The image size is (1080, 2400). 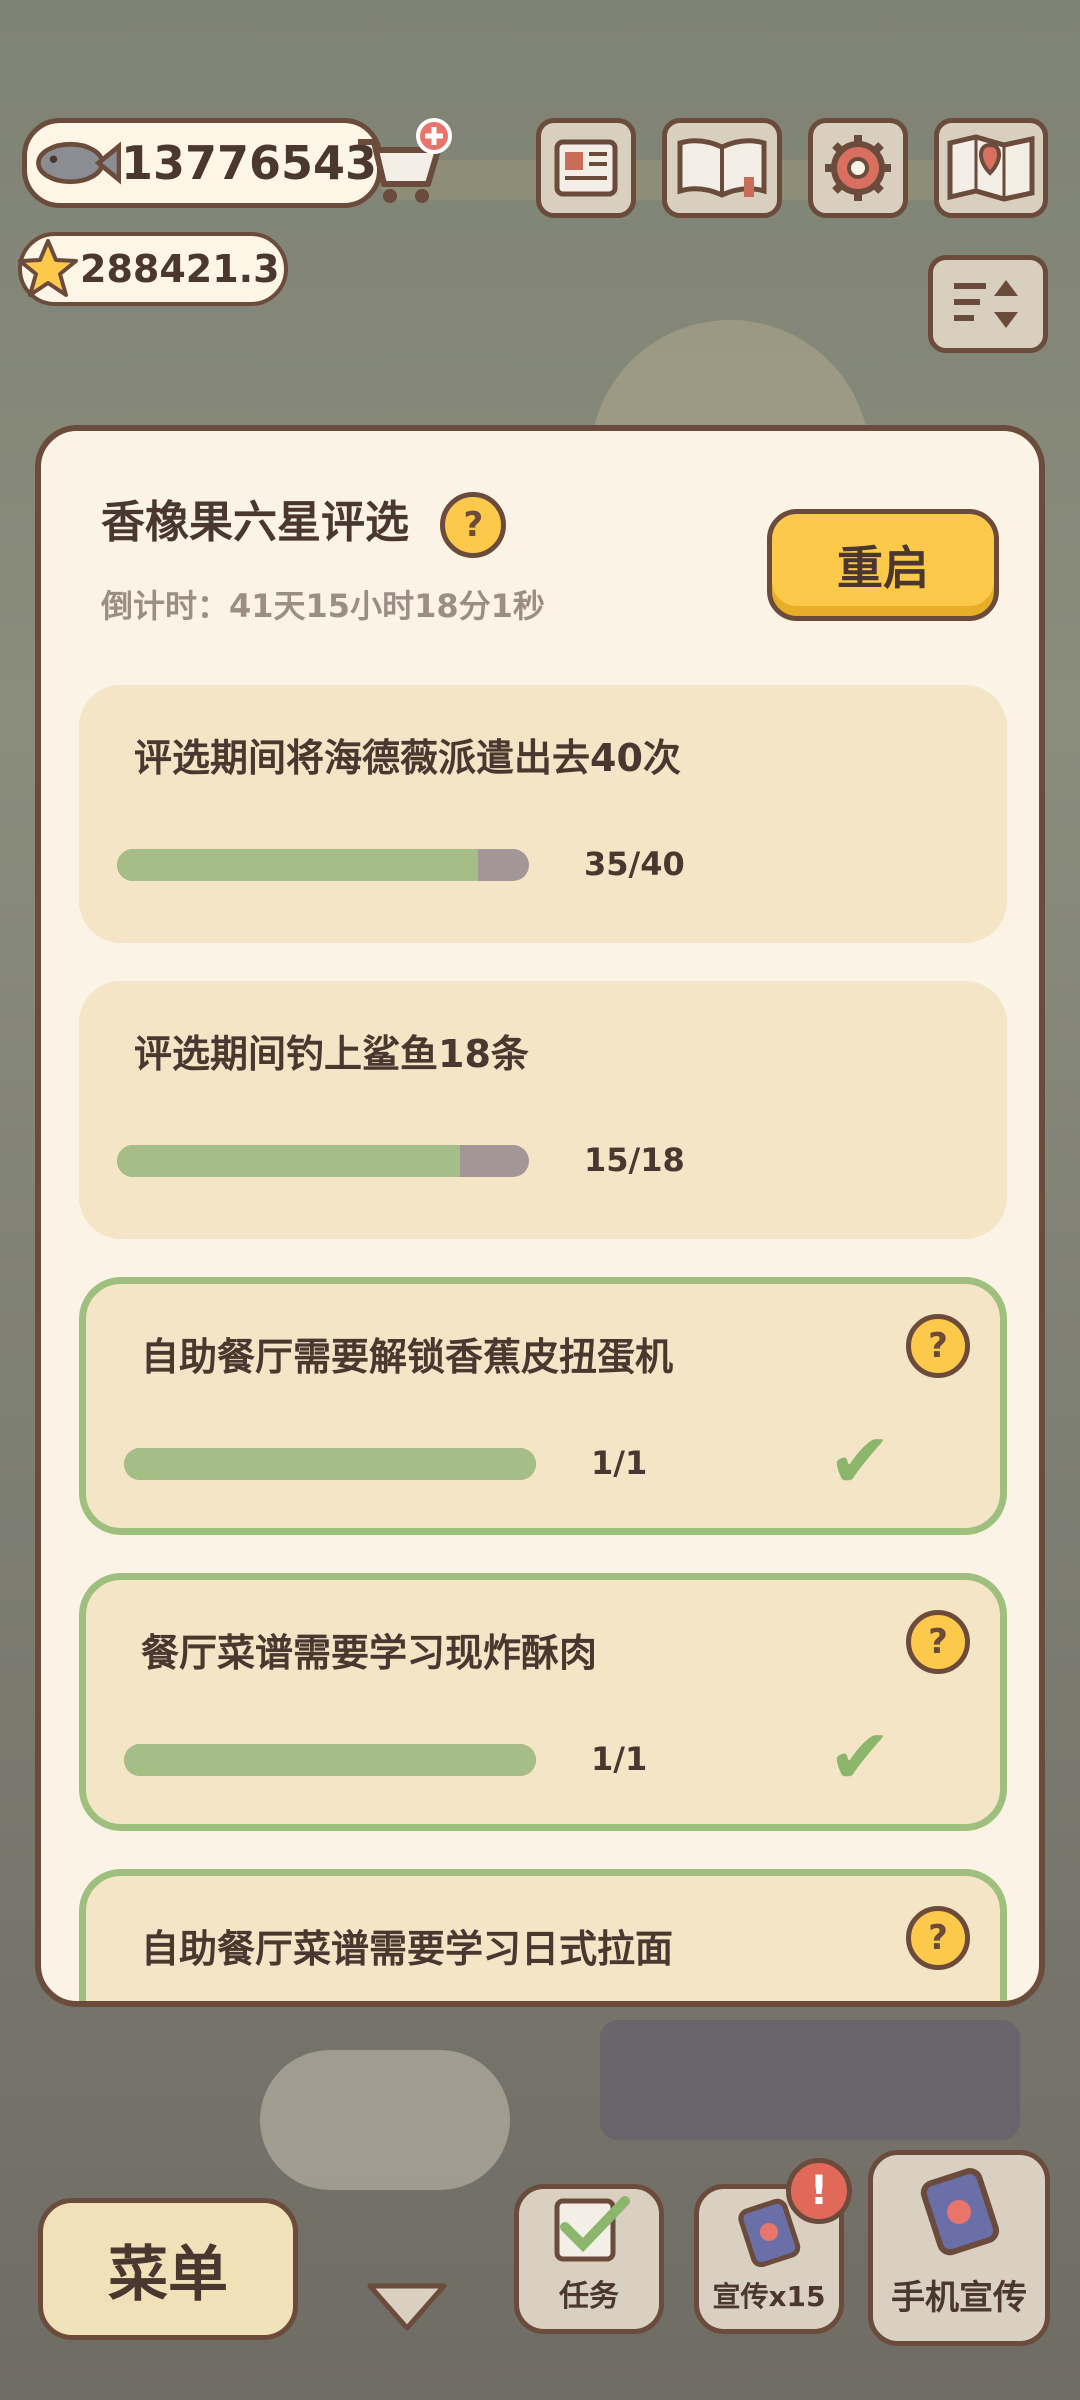 I want to click on countdown-text: 倒计时：41天15小时18分1秒, so click(x=323, y=606).